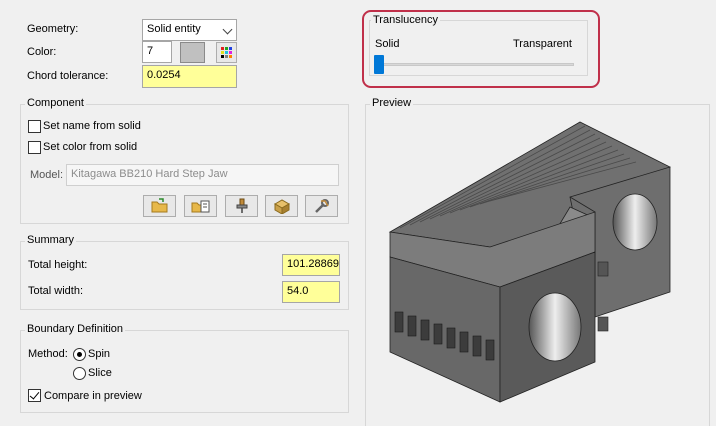 The width and height of the screenshot is (716, 426). I want to click on translucency-title: Translucency, so click(406, 20).